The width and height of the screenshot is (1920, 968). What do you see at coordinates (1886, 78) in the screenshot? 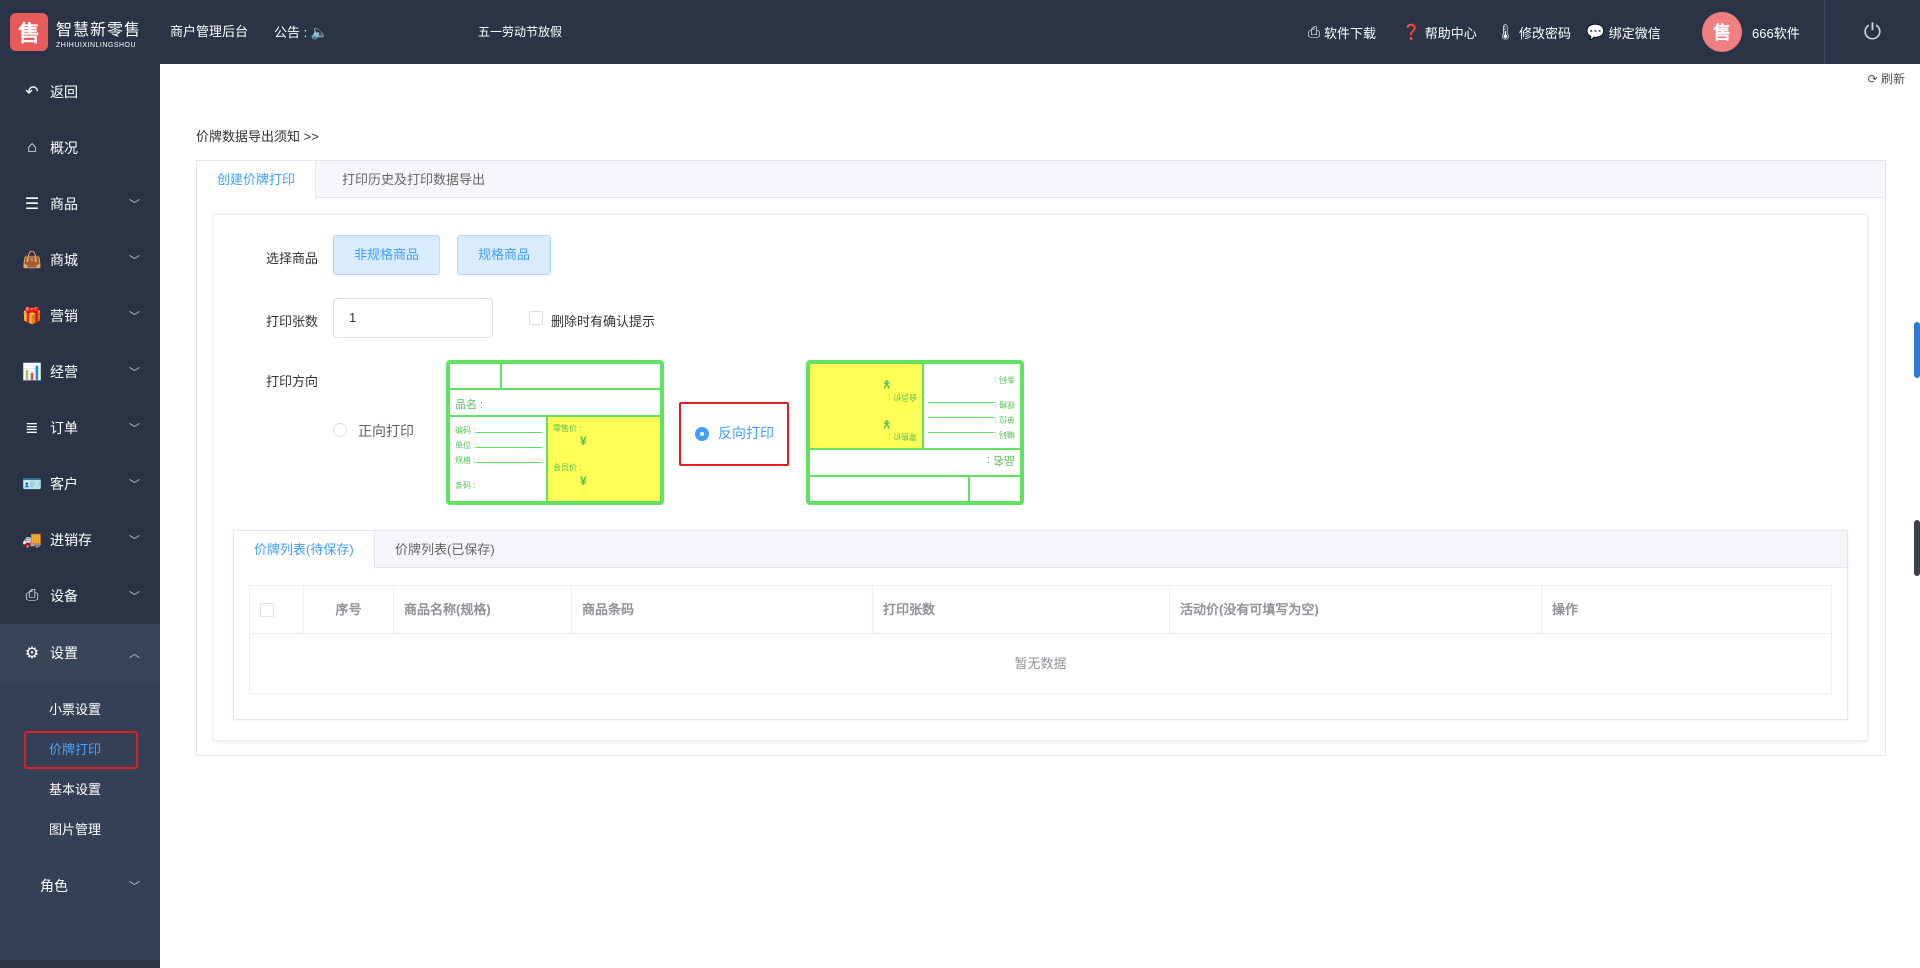
I see `refresh-button: ⟳ 刷新` at bounding box center [1886, 78].